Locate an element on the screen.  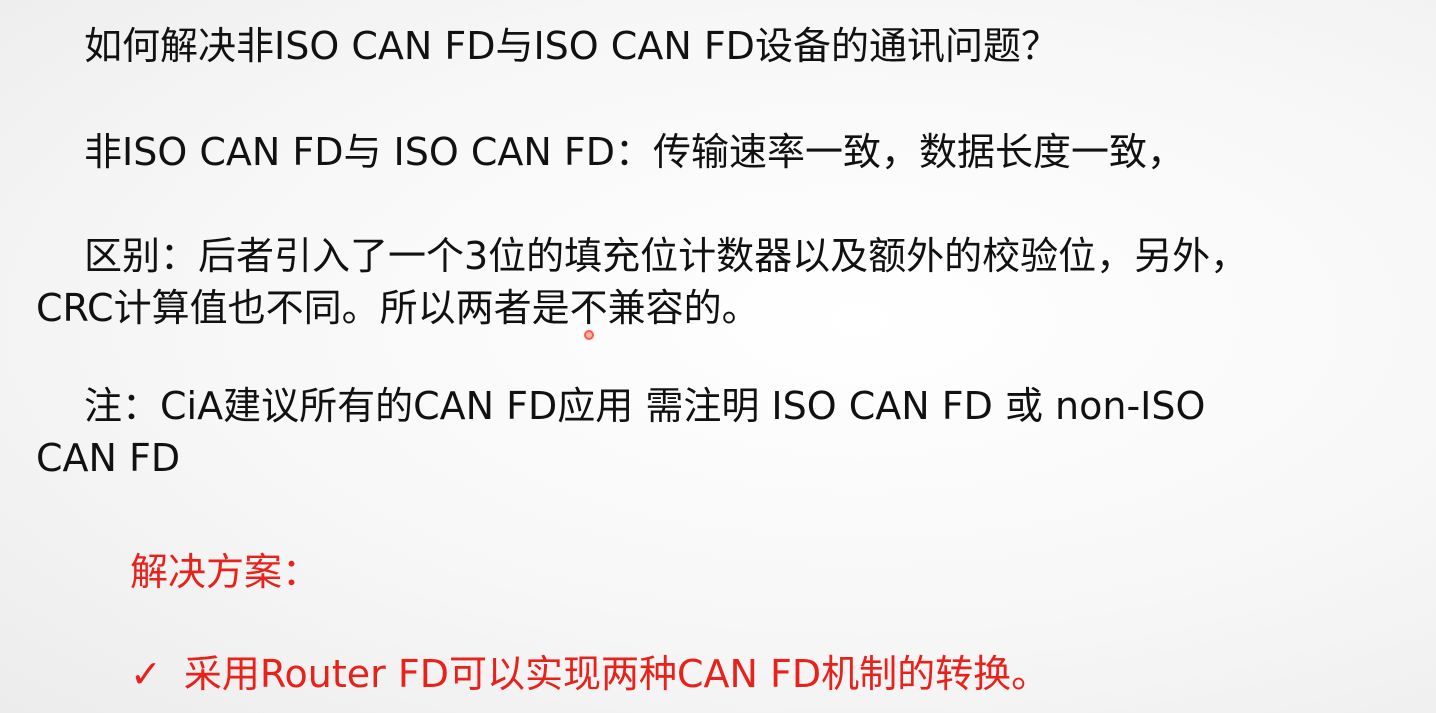
comparison-line: 非ISO CAN FD与 ISO CAN FD：传输速率一致，数据长度一致， is located at coordinates (635, 152).